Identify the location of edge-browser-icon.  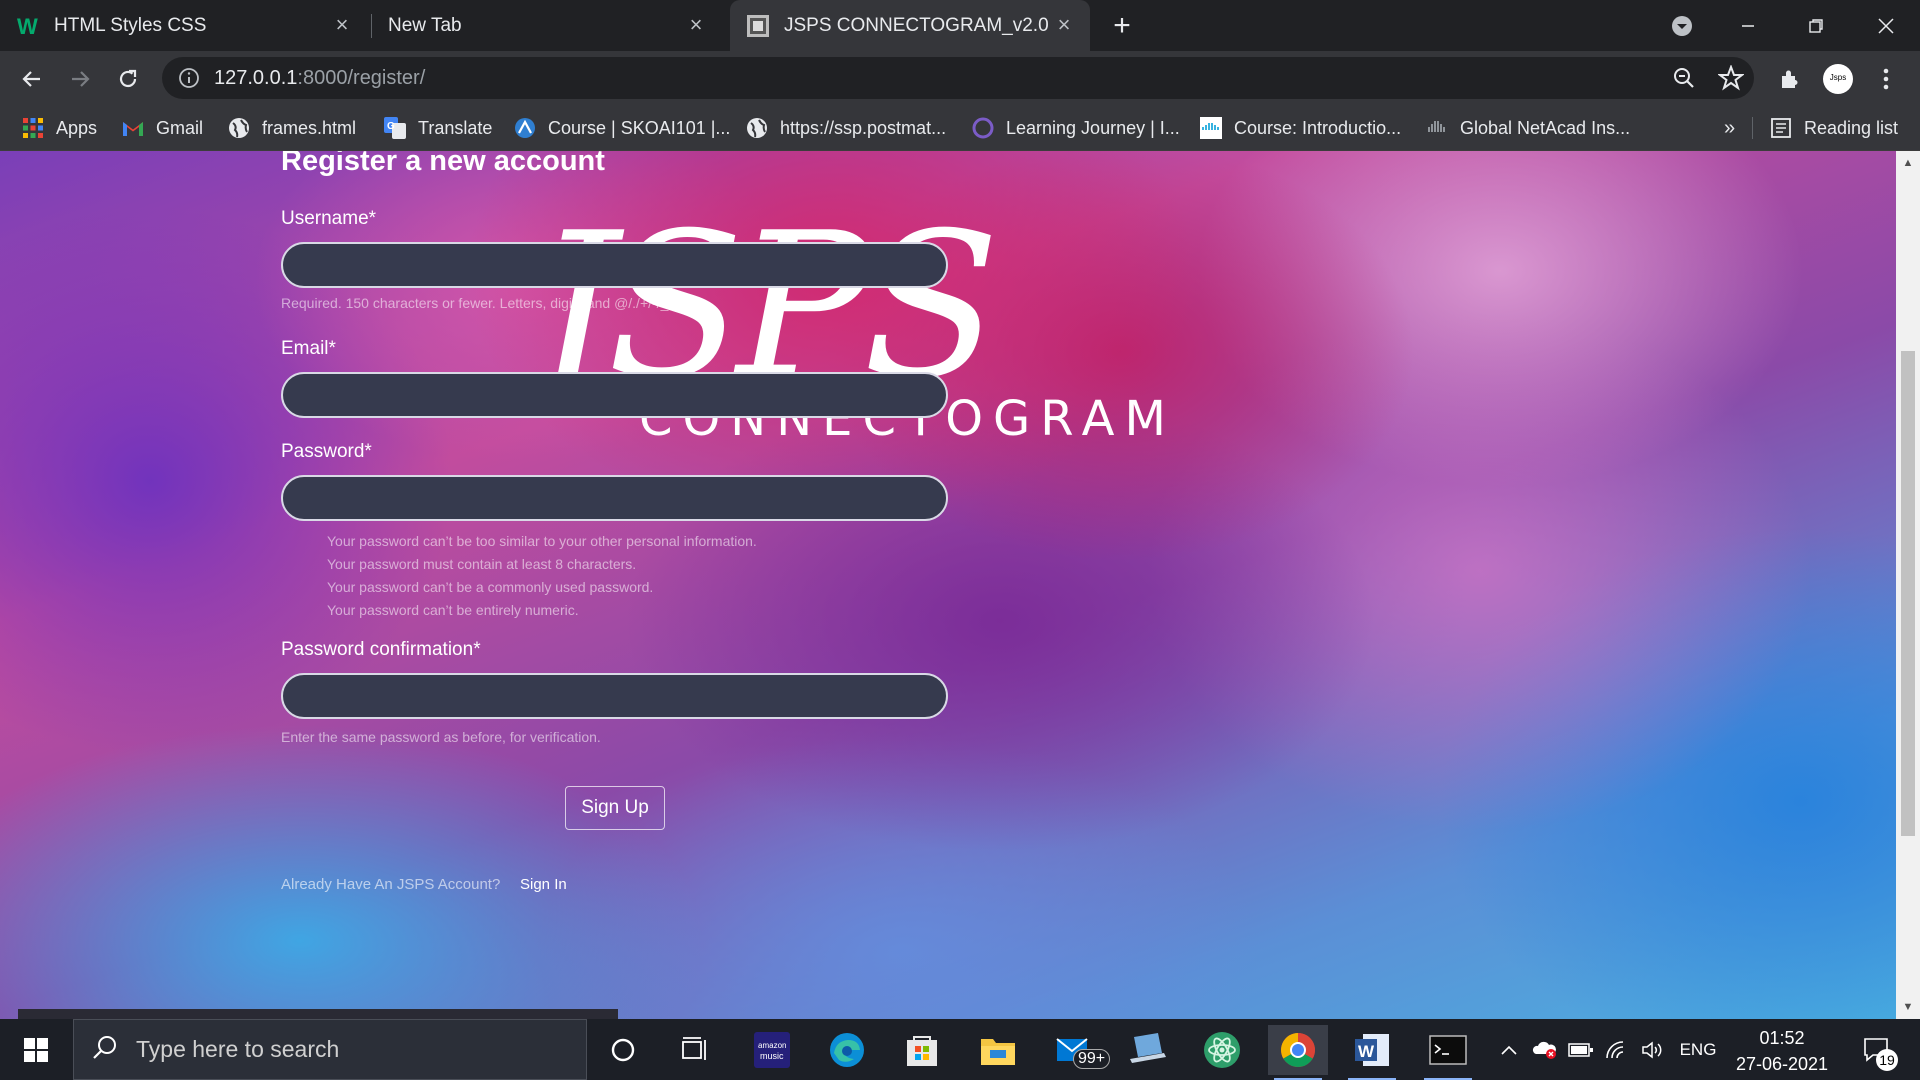
(847, 1050).